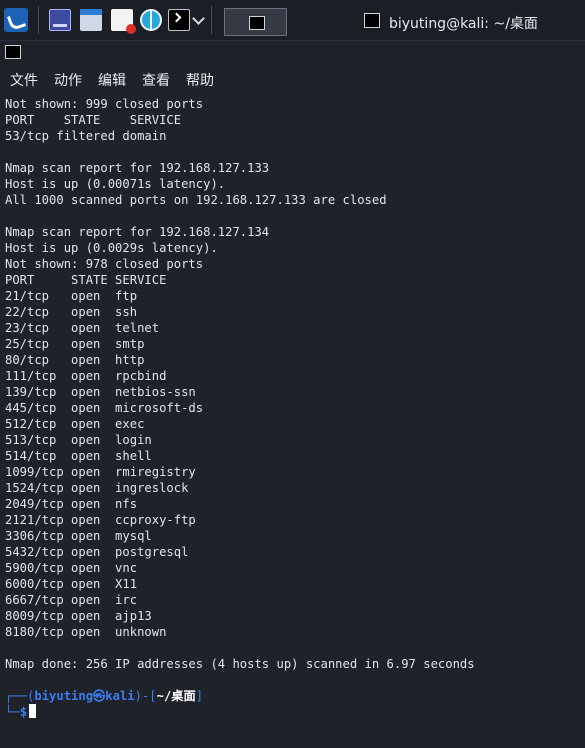 The width and height of the screenshot is (585, 748). I want to click on prompt-corner: ┌──(, so click(20, 696).